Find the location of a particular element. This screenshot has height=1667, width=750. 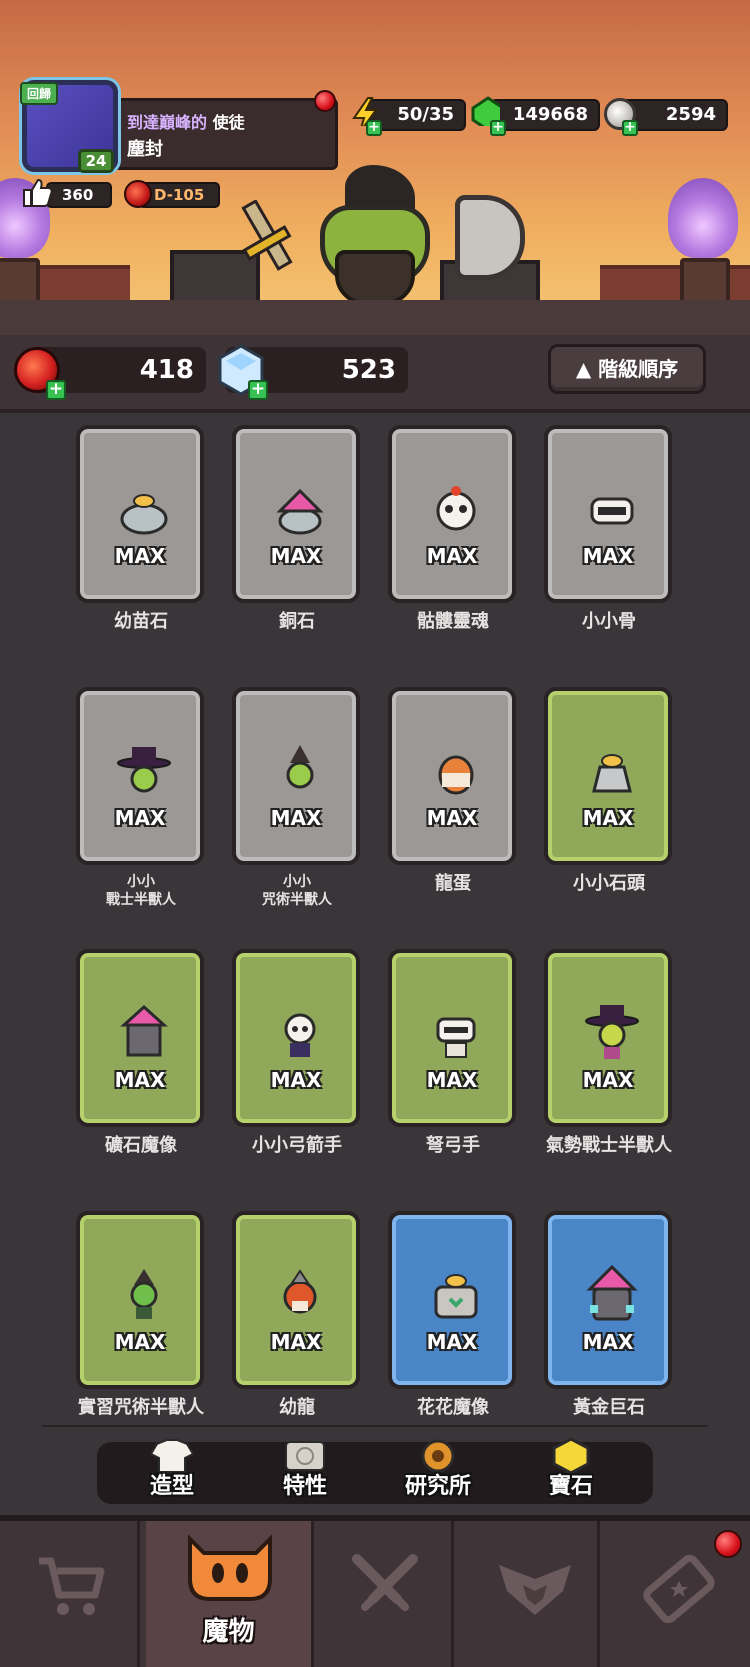

tab-battle is located at coordinates (384, 1594).